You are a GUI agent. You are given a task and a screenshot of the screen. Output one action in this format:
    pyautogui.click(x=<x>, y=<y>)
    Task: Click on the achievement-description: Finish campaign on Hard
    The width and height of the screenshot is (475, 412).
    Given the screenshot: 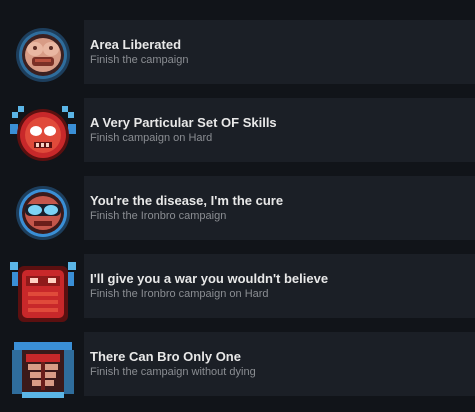 What is the action you would take?
    pyautogui.click(x=151, y=138)
    